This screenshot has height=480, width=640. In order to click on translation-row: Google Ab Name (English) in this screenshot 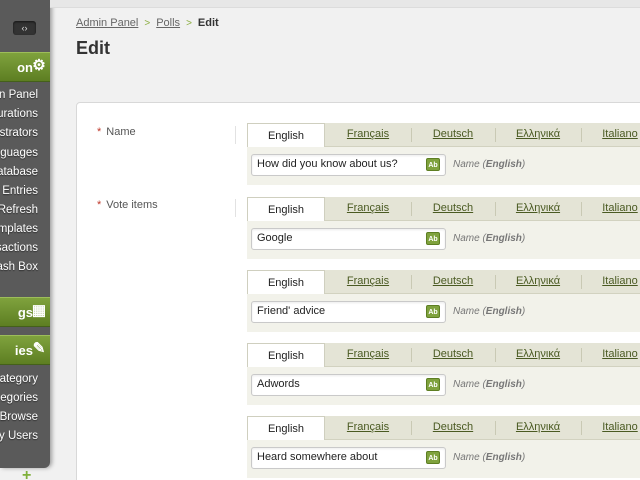, I will do `click(443, 240)`.